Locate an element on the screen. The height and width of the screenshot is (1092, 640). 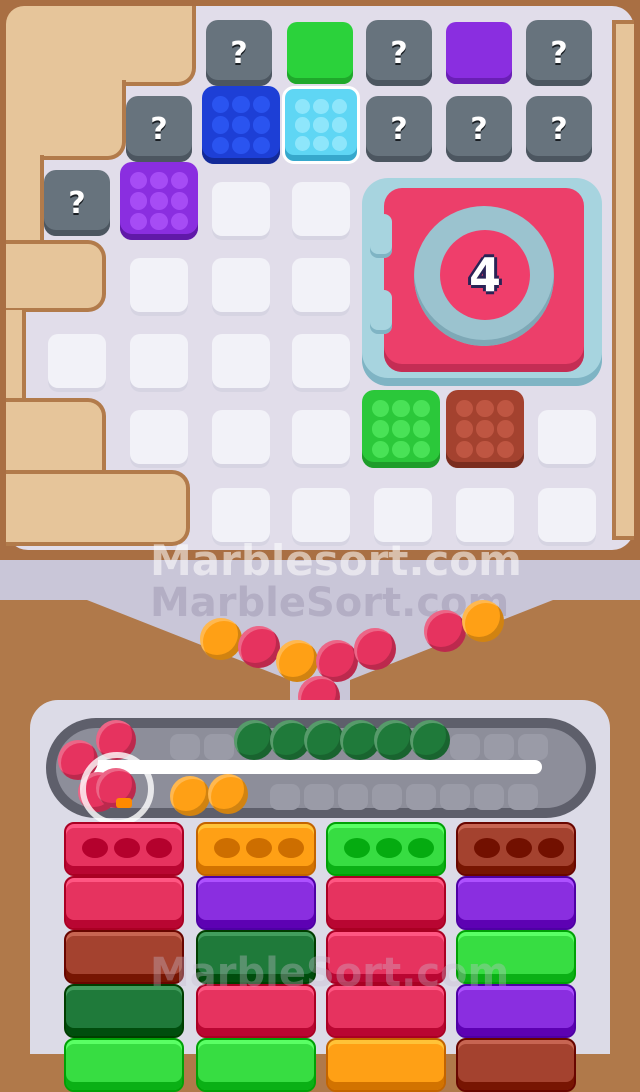
watermark: Marblesort.com is located at coordinates (336, 560).